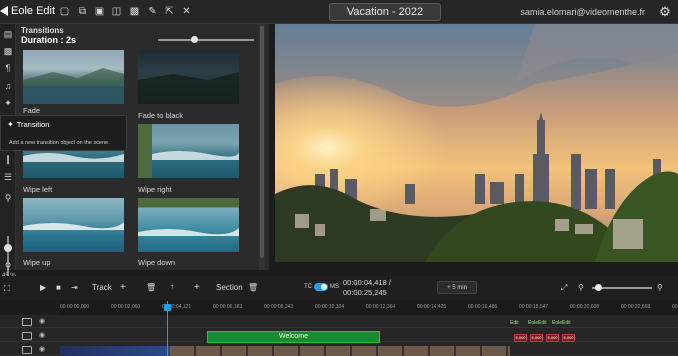  I want to click on tooltip-title-row: ✦ Transition, so click(28, 124).